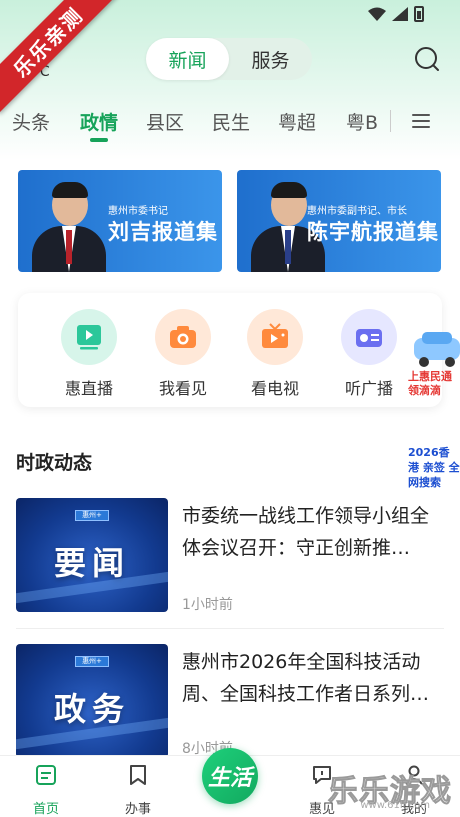 The width and height of the screenshot is (460, 817). What do you see at coordinates (31, 121) in the screenshot?
I see `channel-headlines: 头条` at bounding box center [31, 121].